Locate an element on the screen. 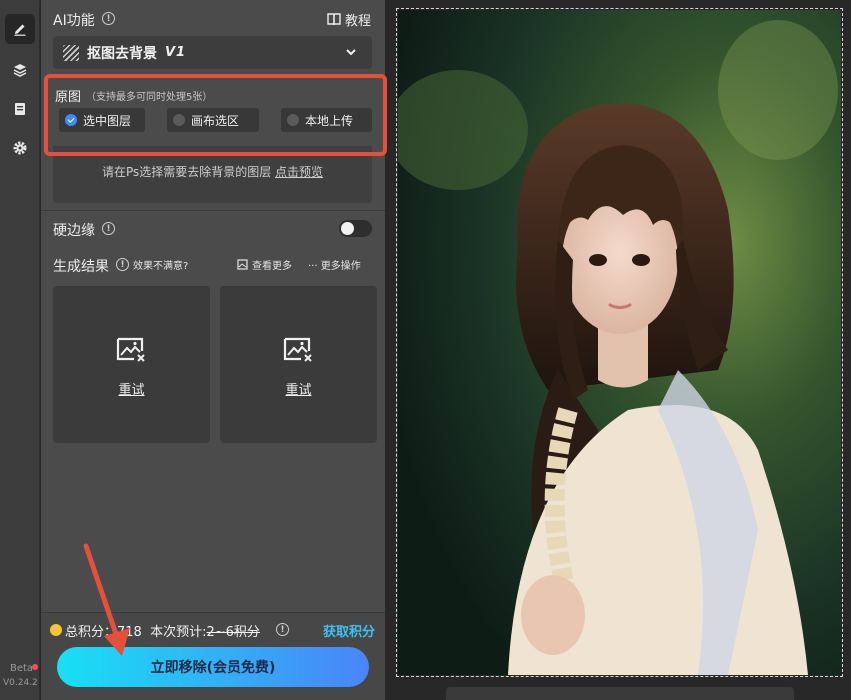  results-title: 生成结果 is located at coordinates (81, 267).